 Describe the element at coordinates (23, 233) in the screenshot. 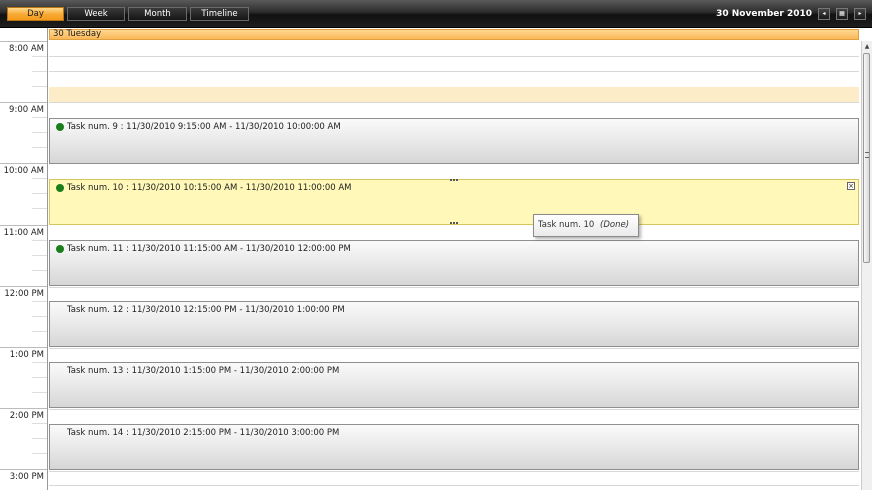

I see `hour-label: 11:00 AM` at that location.